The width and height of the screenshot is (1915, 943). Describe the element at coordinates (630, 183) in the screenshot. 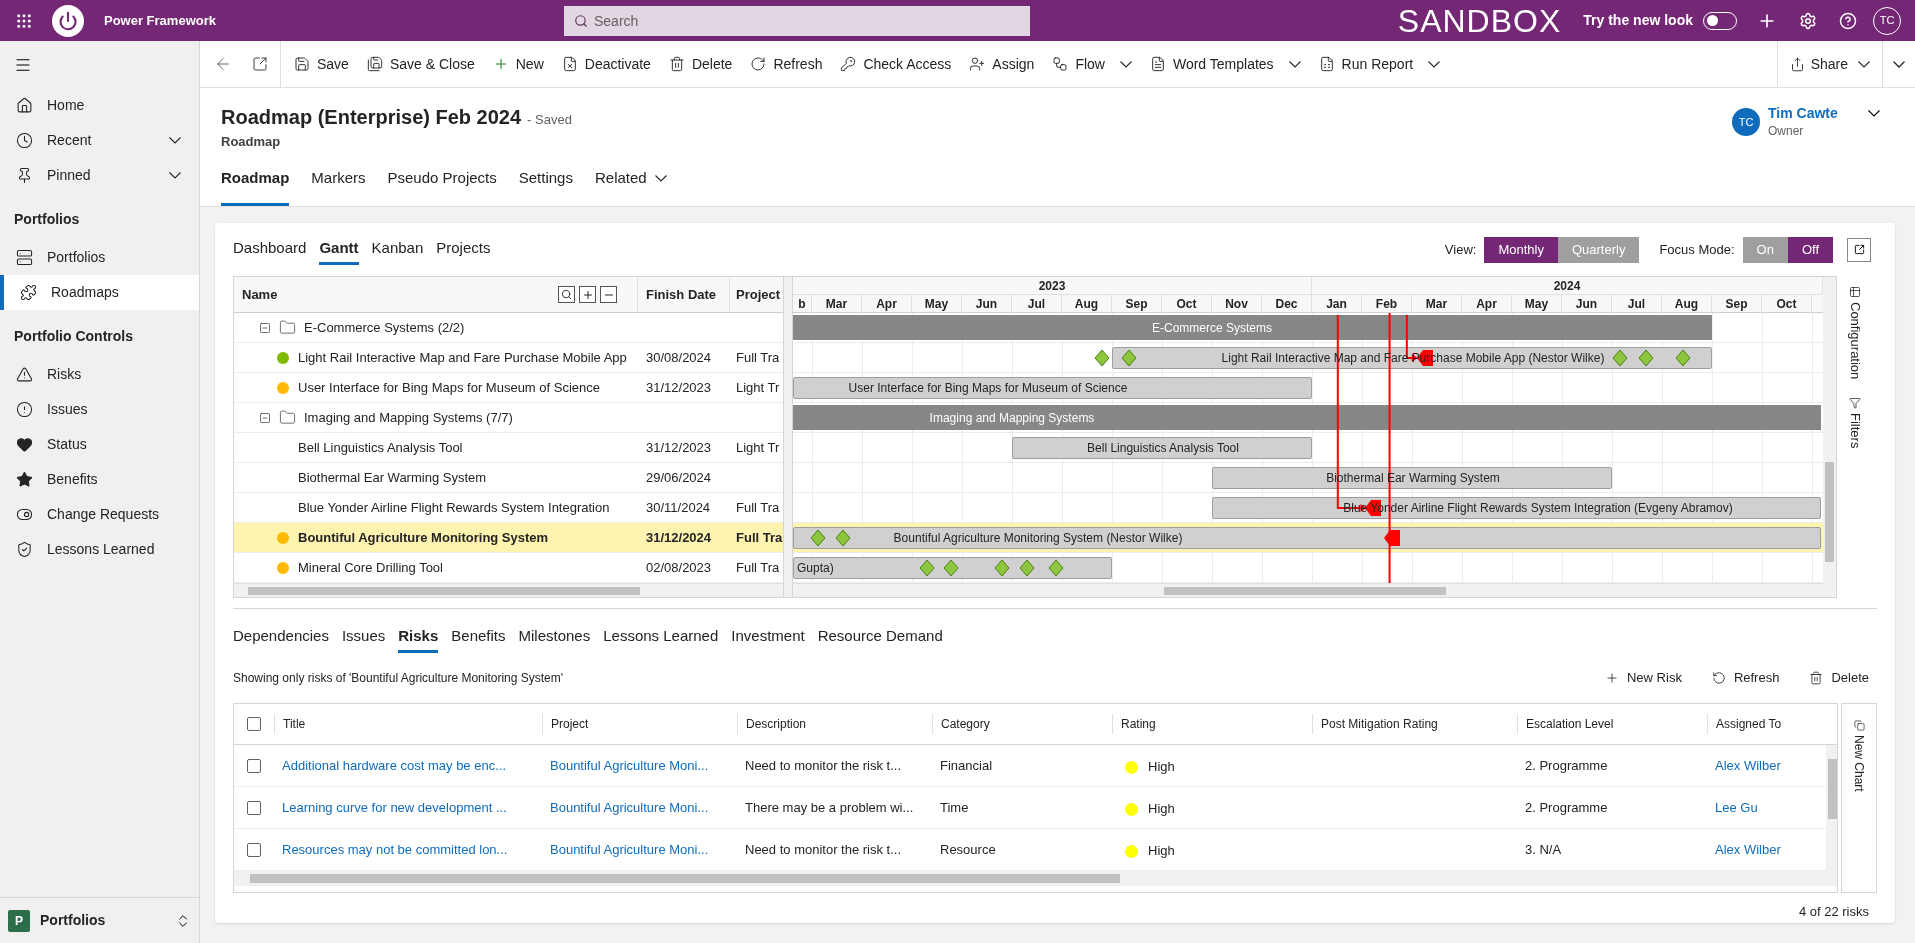

I see `record-tab: Related` at that location.